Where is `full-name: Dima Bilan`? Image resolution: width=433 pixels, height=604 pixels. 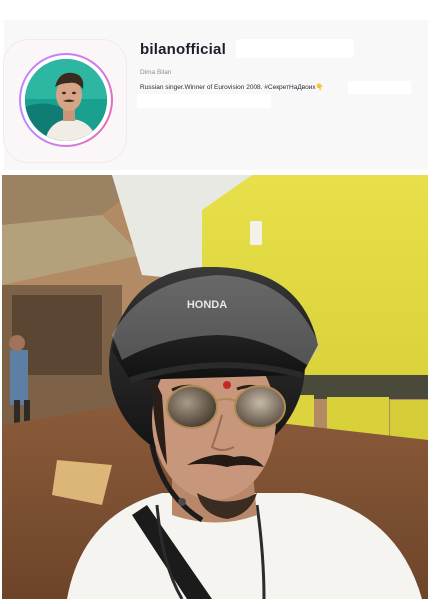
full-name: Dima Bilan is located at coordinates (156, 72).